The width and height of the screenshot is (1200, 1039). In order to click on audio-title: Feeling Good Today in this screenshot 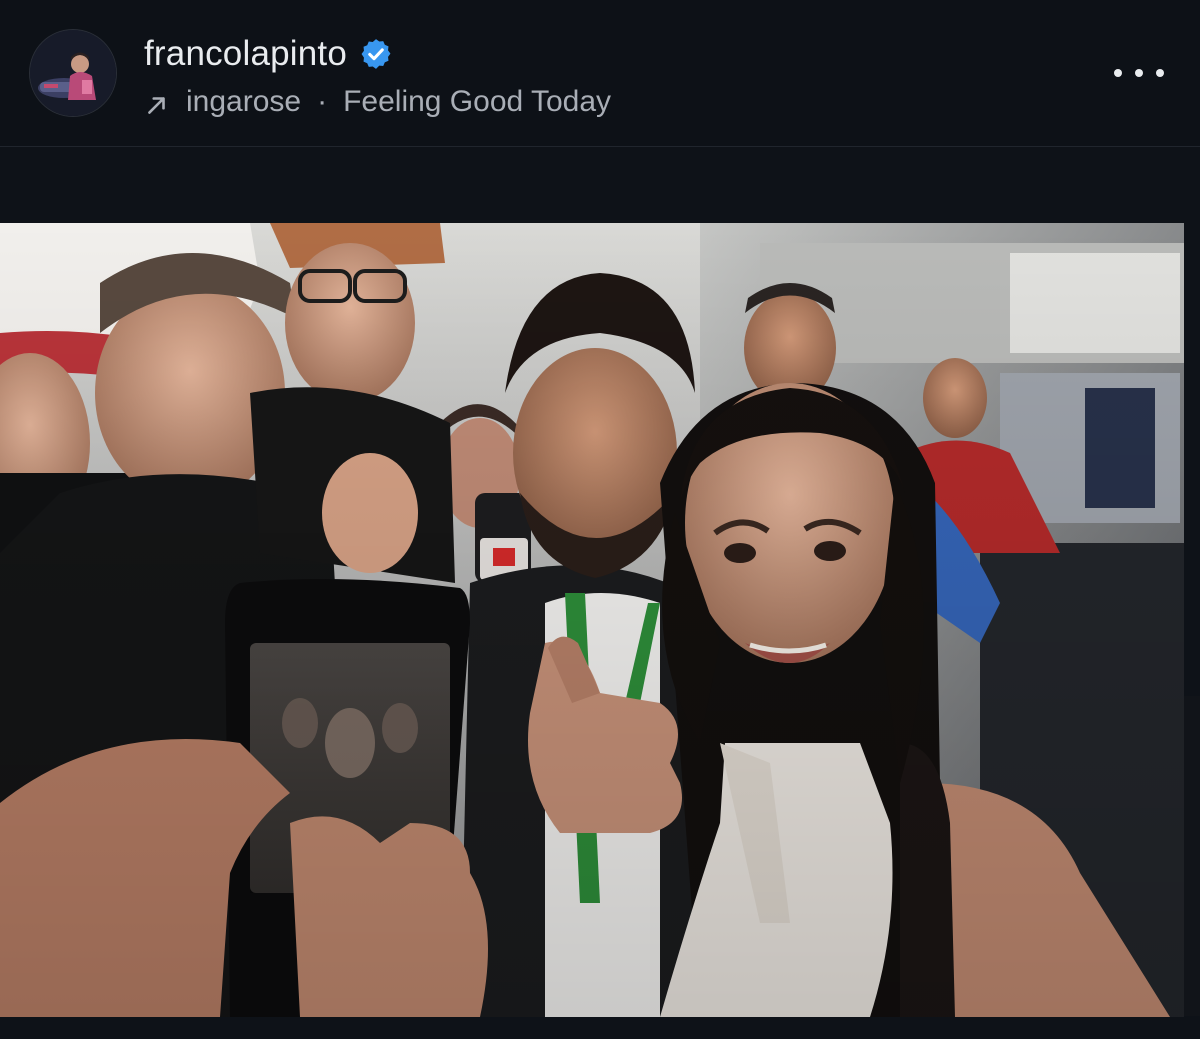, I will do `click(477, 102)`.